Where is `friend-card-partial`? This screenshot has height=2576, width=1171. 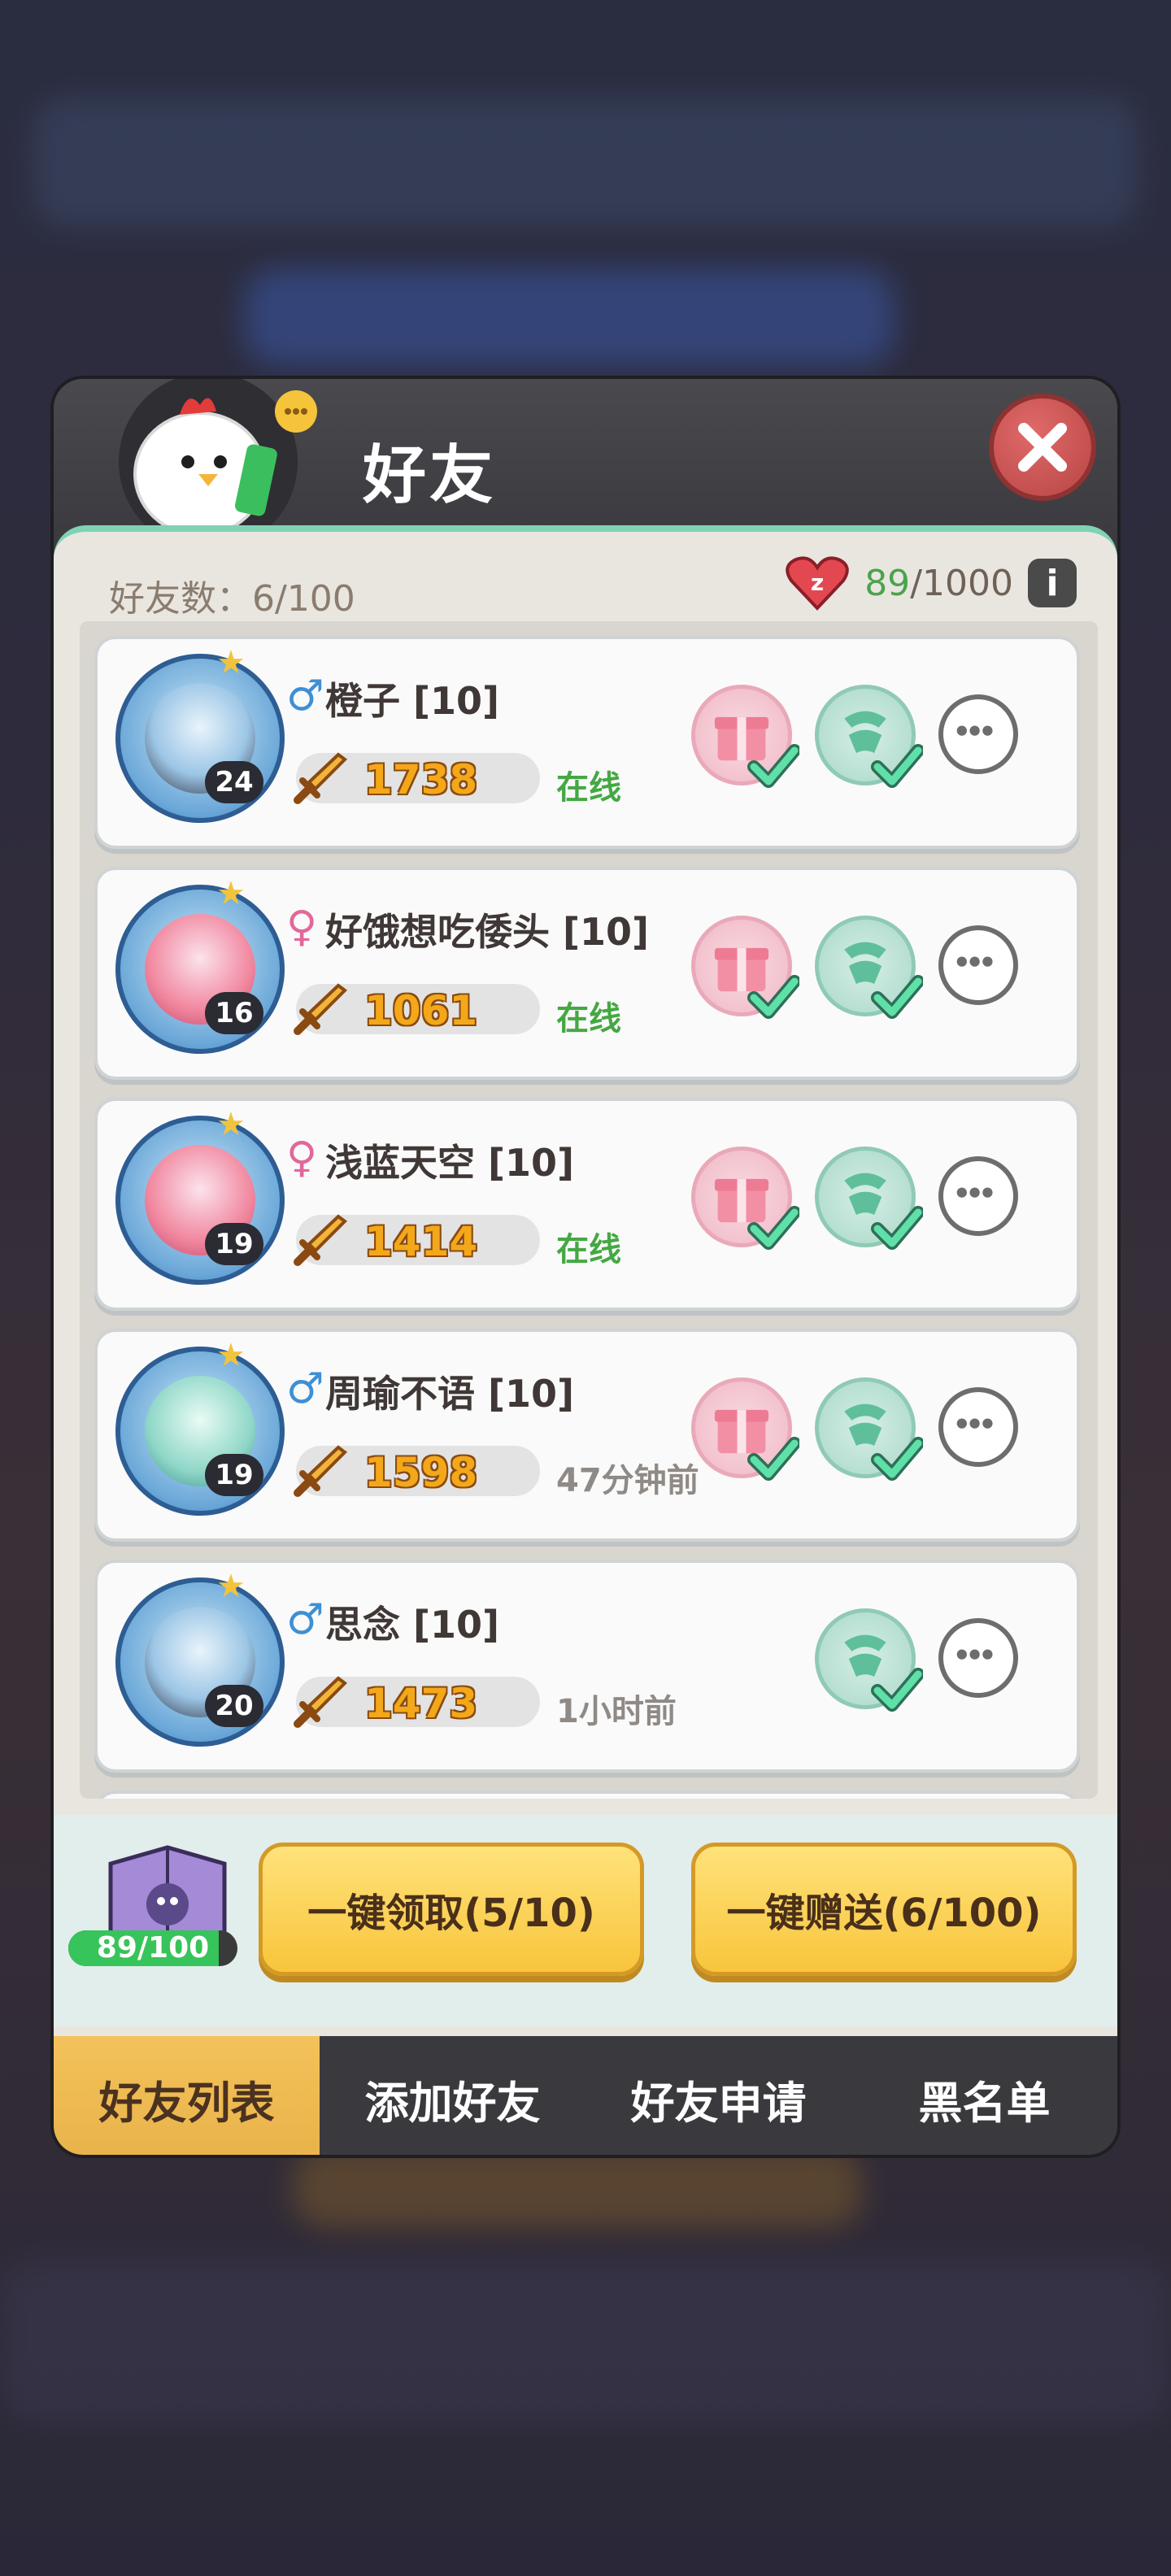 friend-card-partial is located at coordinates (587, 1795).